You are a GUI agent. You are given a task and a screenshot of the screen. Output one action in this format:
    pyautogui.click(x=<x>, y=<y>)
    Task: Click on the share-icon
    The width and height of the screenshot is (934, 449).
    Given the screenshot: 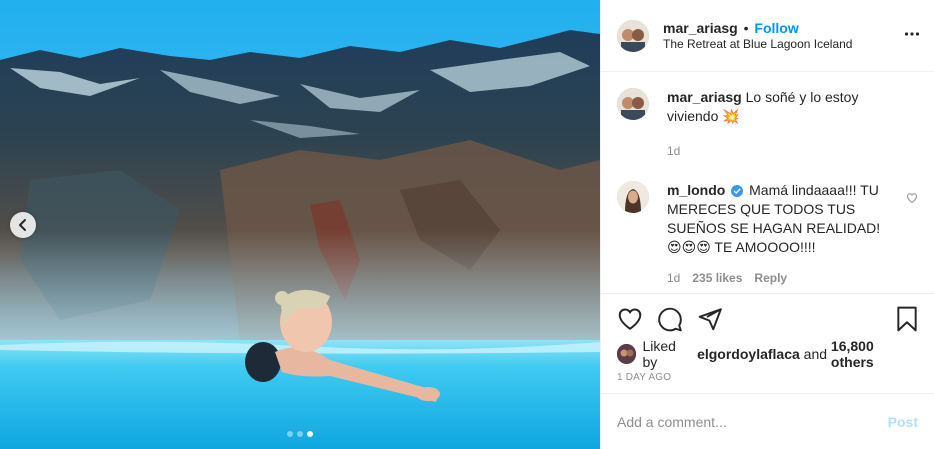 What is the action you would take?
    pyautogui.click(x=710, y=319)
    